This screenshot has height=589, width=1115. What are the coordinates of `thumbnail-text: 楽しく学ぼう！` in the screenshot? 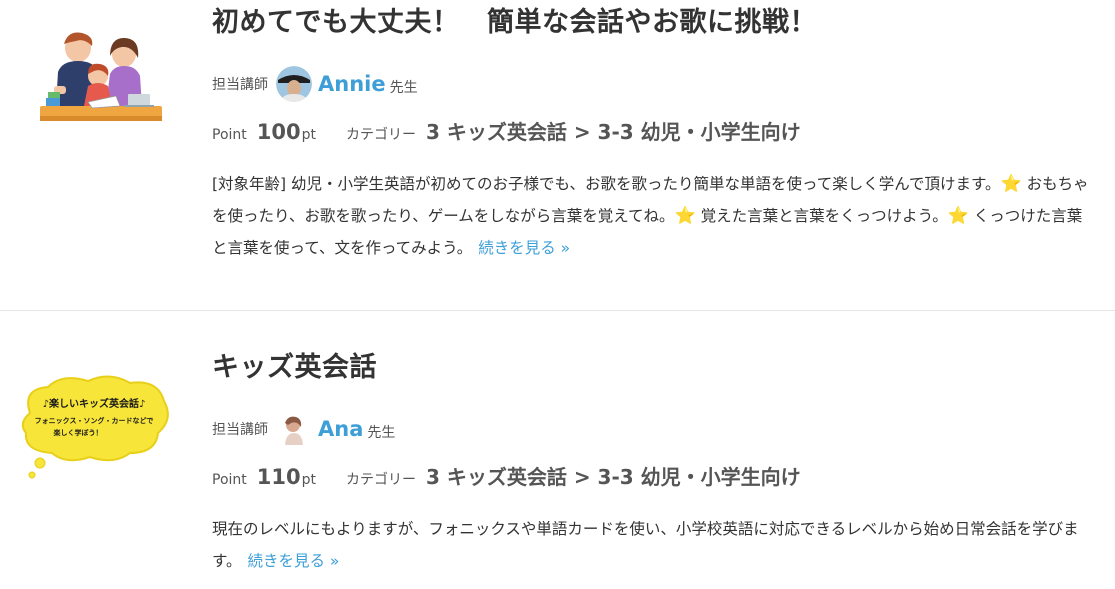 It's located at (78, 432).